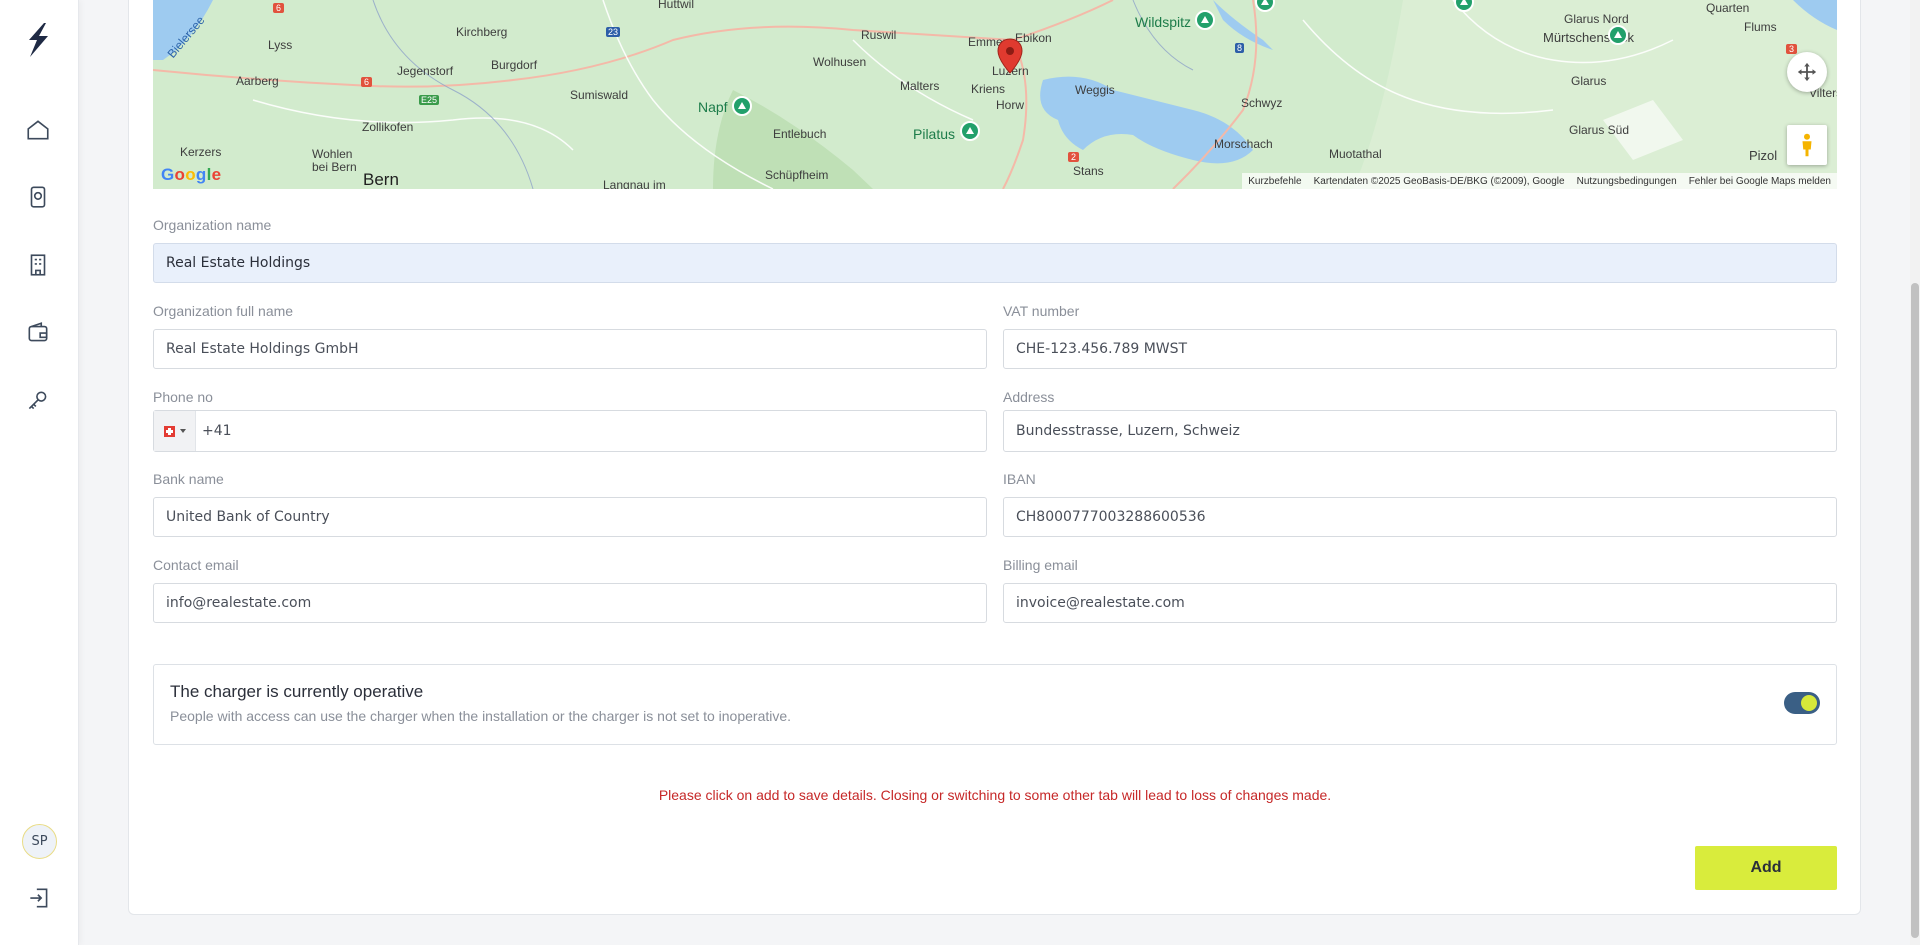  I want to click on home-icon, so click(38, 130).